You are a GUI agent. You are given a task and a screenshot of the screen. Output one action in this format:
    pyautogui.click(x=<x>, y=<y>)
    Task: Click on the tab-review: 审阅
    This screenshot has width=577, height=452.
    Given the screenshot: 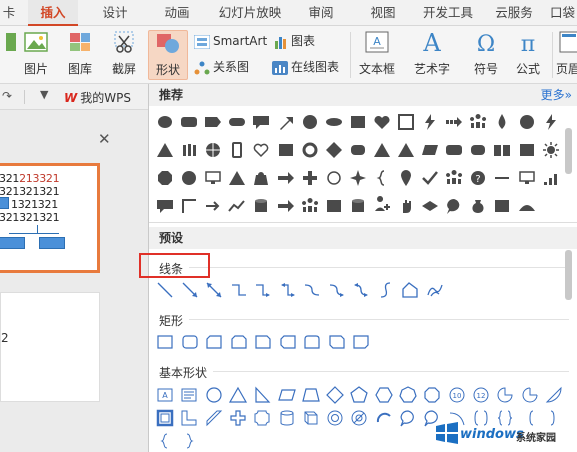 What is the action you would take?
    pyautogui.click(x=321, y=13)
    